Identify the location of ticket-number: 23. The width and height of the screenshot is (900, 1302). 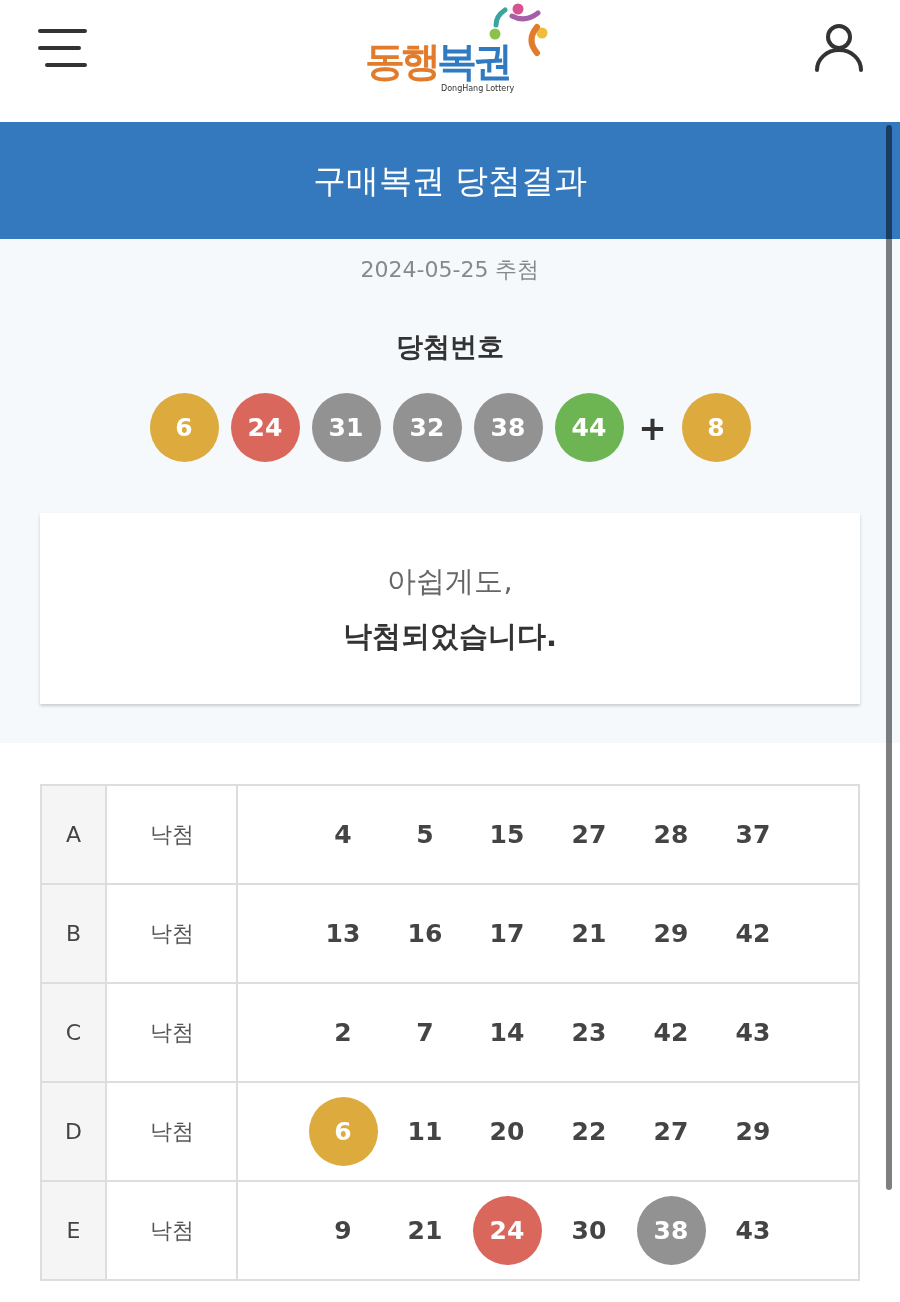
(589, 1032).